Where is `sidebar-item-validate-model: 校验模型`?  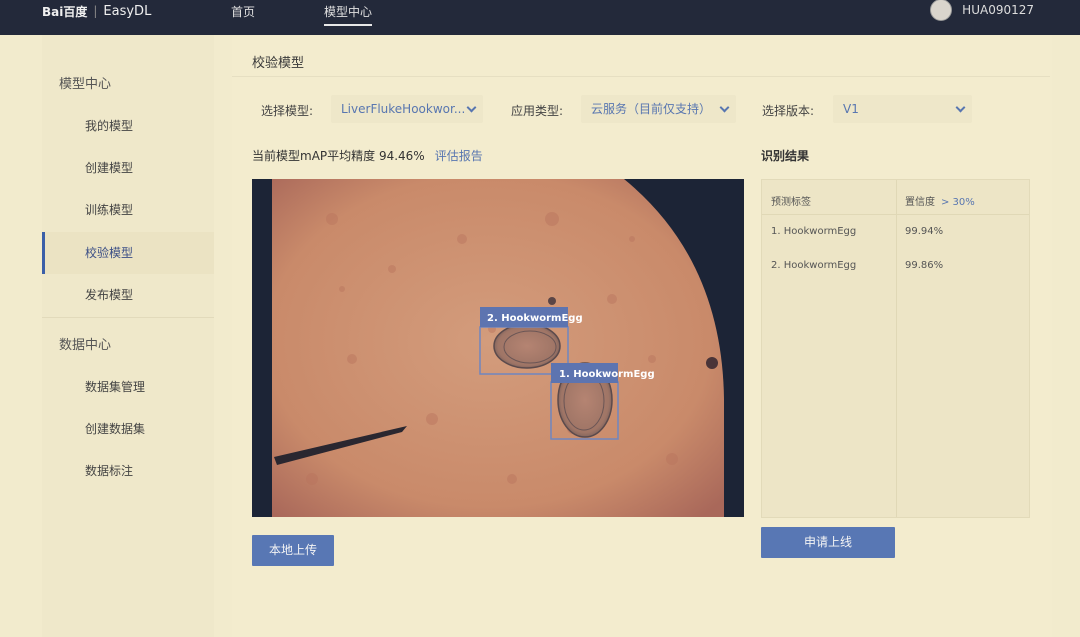
sidebar-item-validate-model: 校验模型 is located at coordinates (128, 253).